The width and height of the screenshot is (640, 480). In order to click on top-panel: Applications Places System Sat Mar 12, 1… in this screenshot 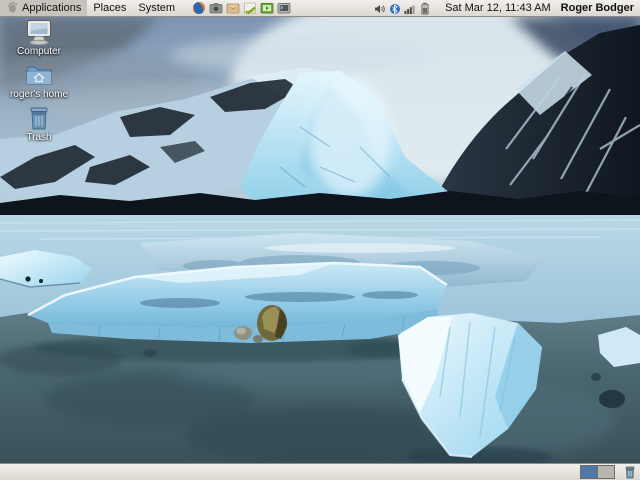, I will do `click(320, 8)`.